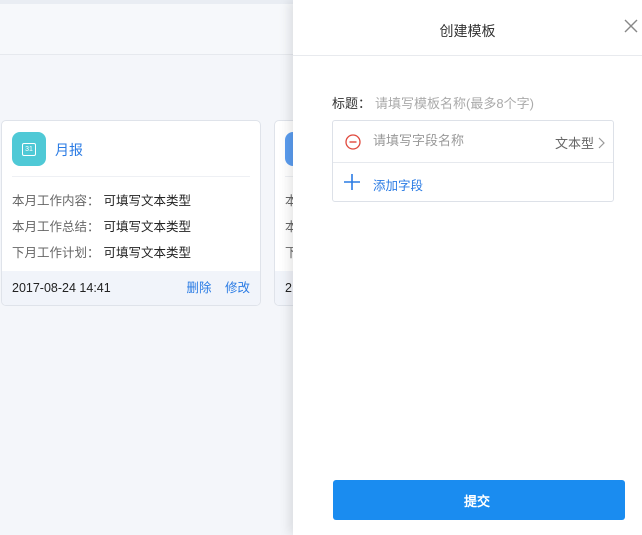 The height and width of the screenshot is (535, 642). What do you see at coordinates (353, 142) in the screenshot?
I see `remove-field-icon` at bounding box center [353, 142].